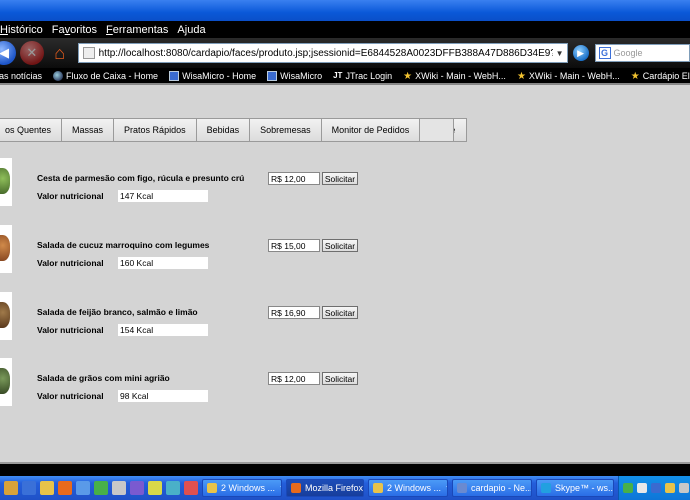 The image size is (690, 500). I want to click on tab-pratos-rapidos: Pratos Rápidos, so click(155, 130).